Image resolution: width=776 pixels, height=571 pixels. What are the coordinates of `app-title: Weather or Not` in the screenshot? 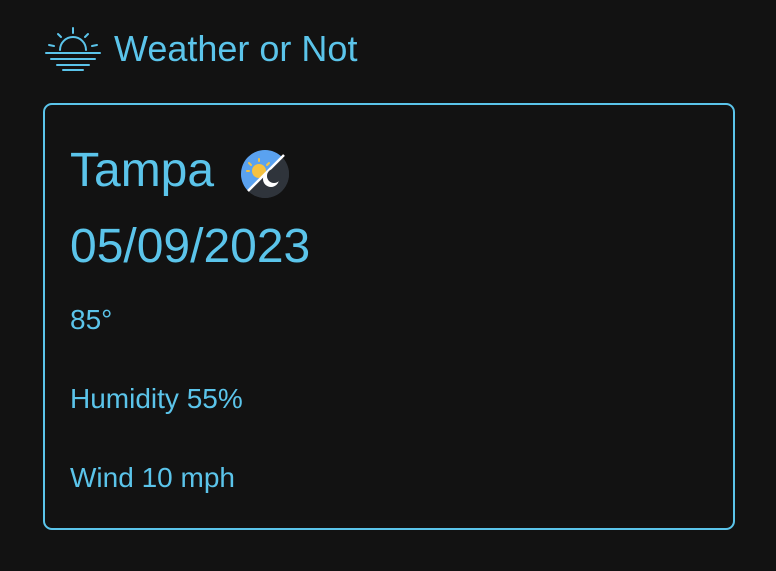 It's located at (236, 48).